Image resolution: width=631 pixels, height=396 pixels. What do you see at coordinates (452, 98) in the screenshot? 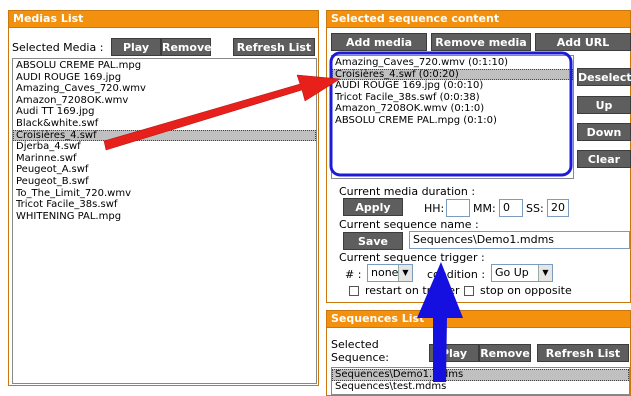
I see `list-item: Tricot Facile_38s.swf (0:0:38)` at bounding box center [452, 98].